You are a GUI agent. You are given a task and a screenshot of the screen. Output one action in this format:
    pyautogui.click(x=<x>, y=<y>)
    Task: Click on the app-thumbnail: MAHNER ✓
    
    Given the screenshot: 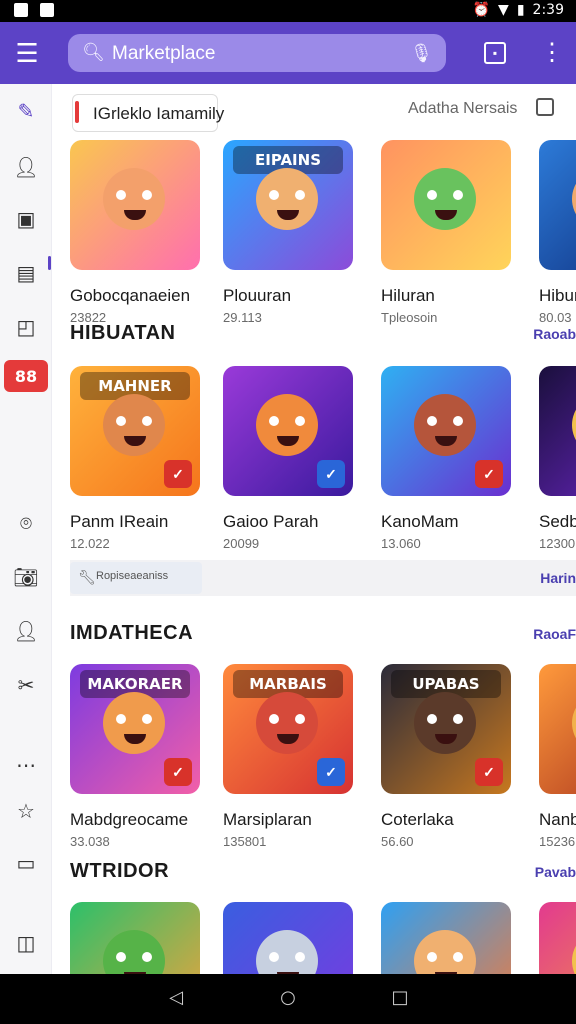 What is the action you would take?
    pyautogui.click(x=135, y=431)
    